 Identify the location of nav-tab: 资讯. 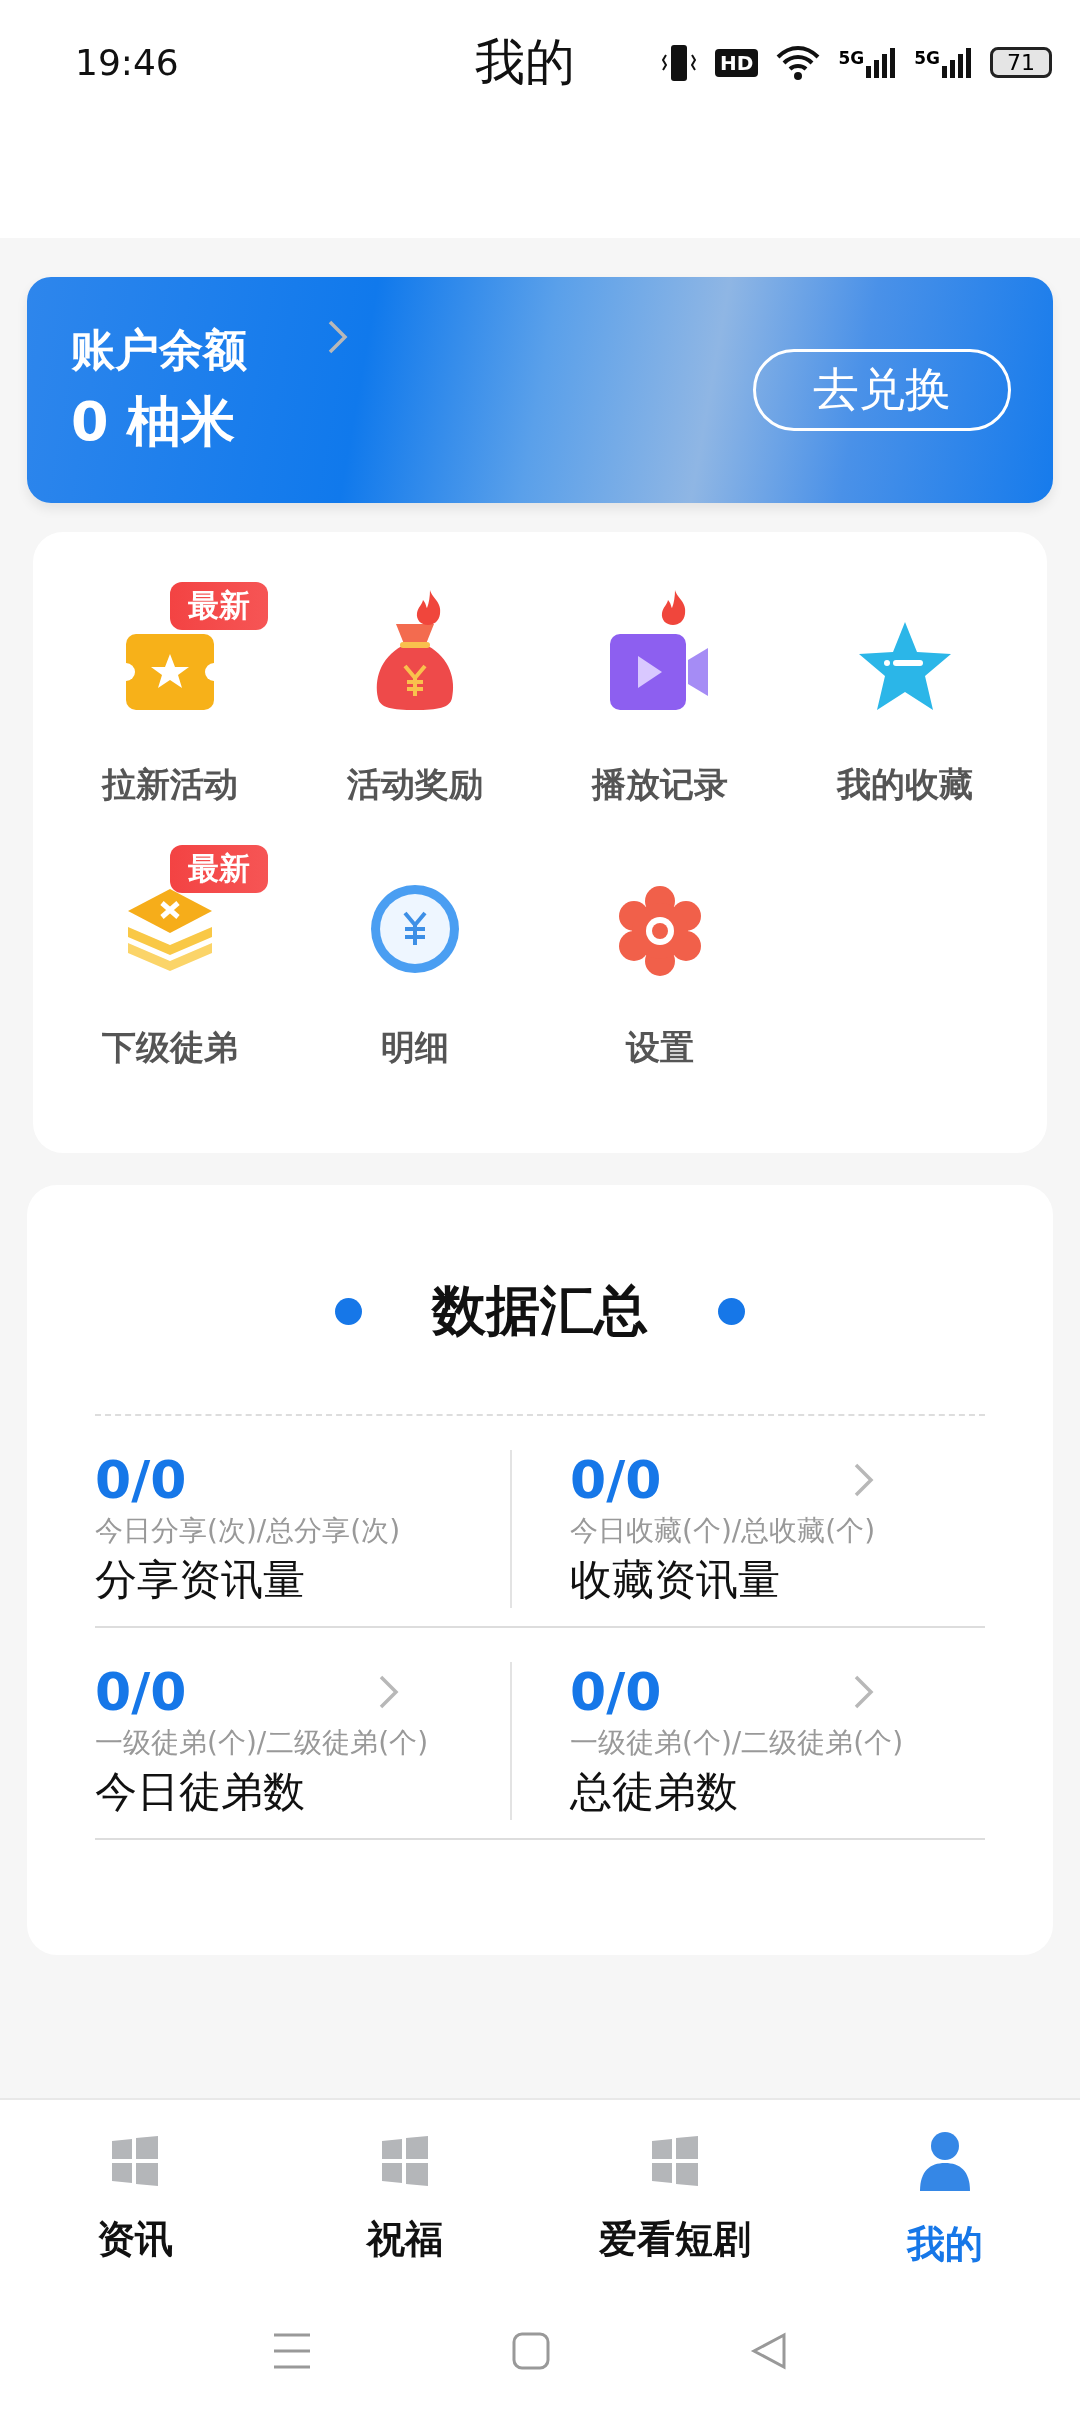
(135, 2195).